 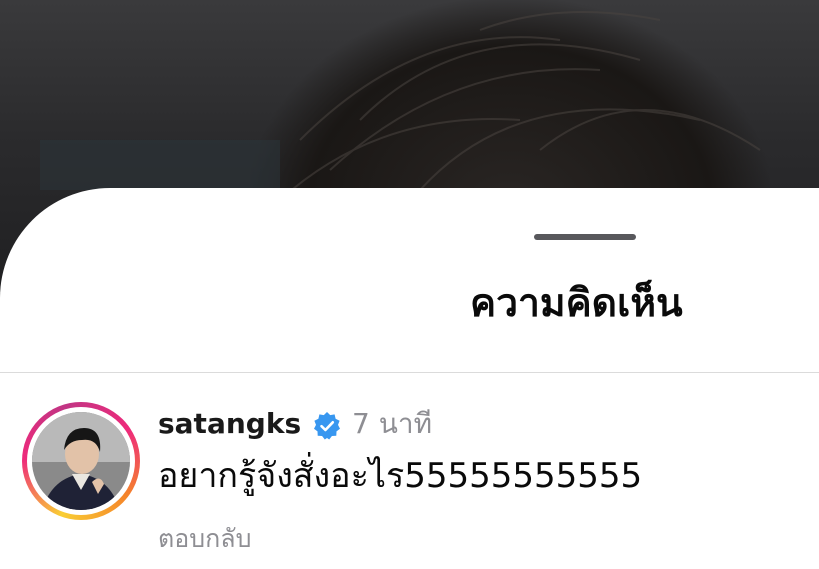 I want to click on story-ring, so click(x=81, y=461).